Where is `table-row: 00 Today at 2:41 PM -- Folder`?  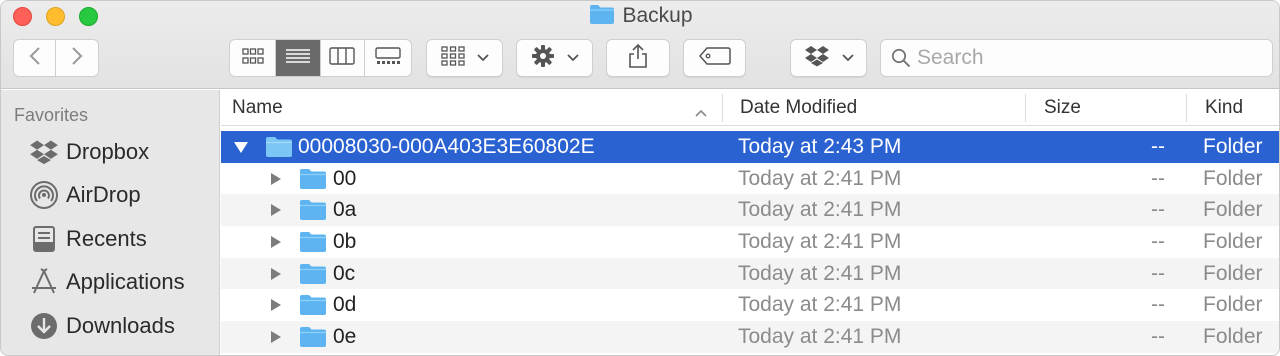 table-row: 00 Today at 2:41 PM -- Folder is located at coordinates (750, 179).